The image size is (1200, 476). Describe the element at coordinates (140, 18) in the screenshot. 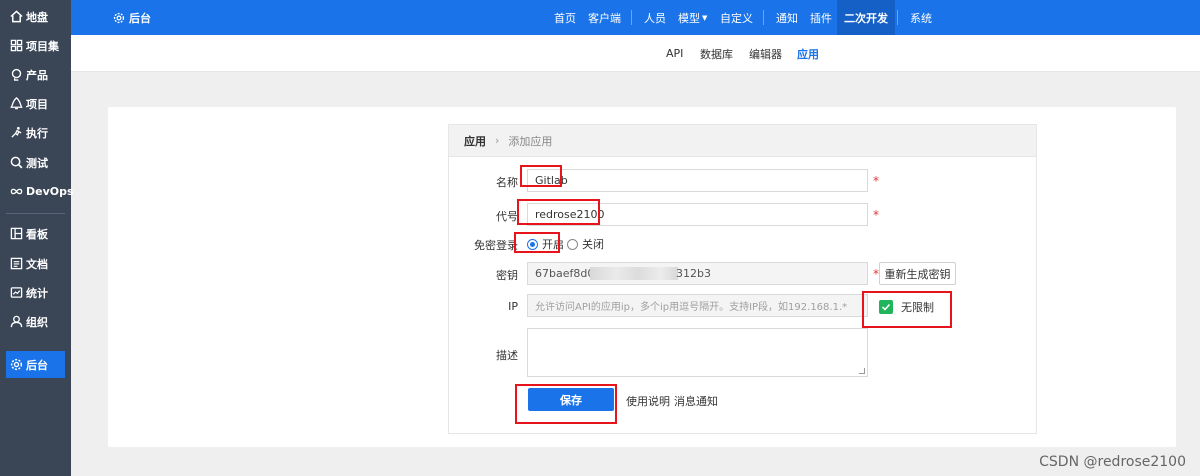

I see `brand-label: 后台` at that location.